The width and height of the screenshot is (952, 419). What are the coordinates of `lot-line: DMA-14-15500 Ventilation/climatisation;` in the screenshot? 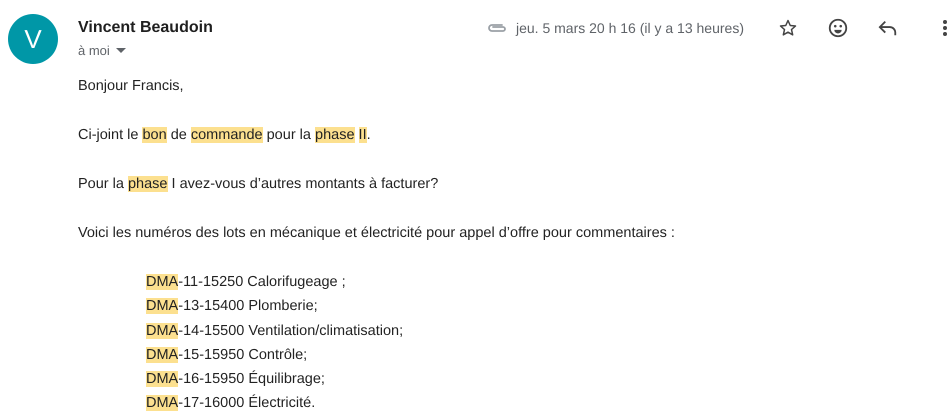 It's located at (275, 331).